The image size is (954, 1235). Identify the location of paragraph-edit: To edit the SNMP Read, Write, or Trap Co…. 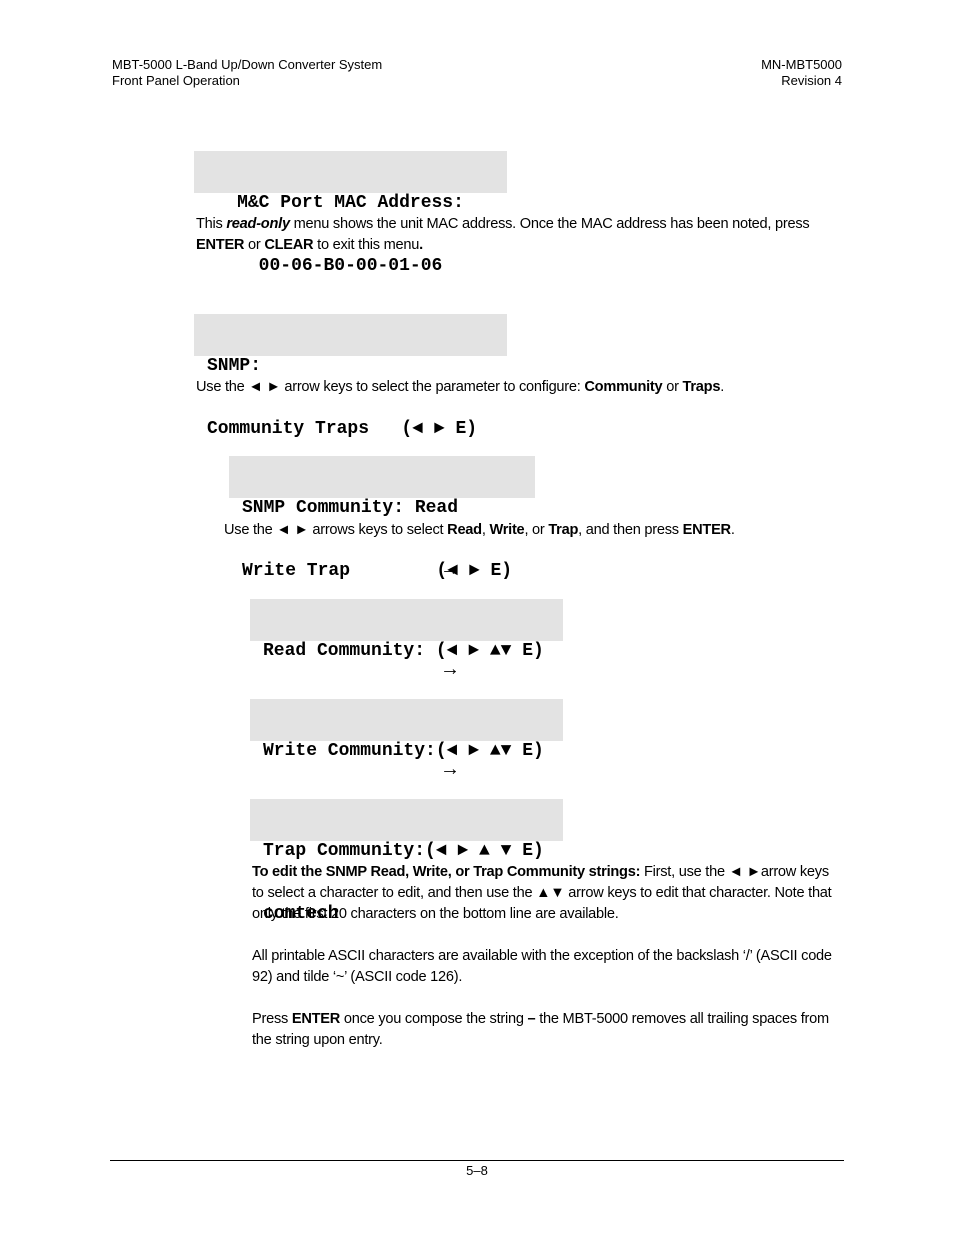
(542, 893).